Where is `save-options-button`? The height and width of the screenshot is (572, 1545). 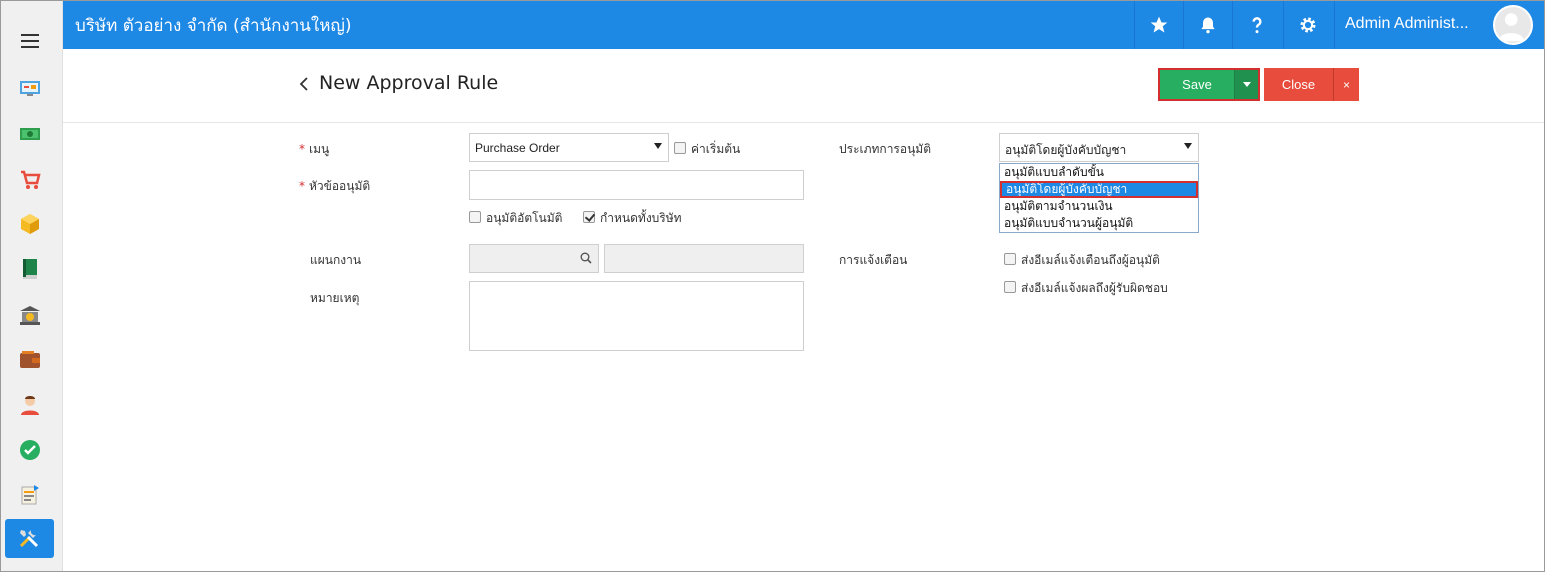 save-options-button is located at coordinates (1246, 84).